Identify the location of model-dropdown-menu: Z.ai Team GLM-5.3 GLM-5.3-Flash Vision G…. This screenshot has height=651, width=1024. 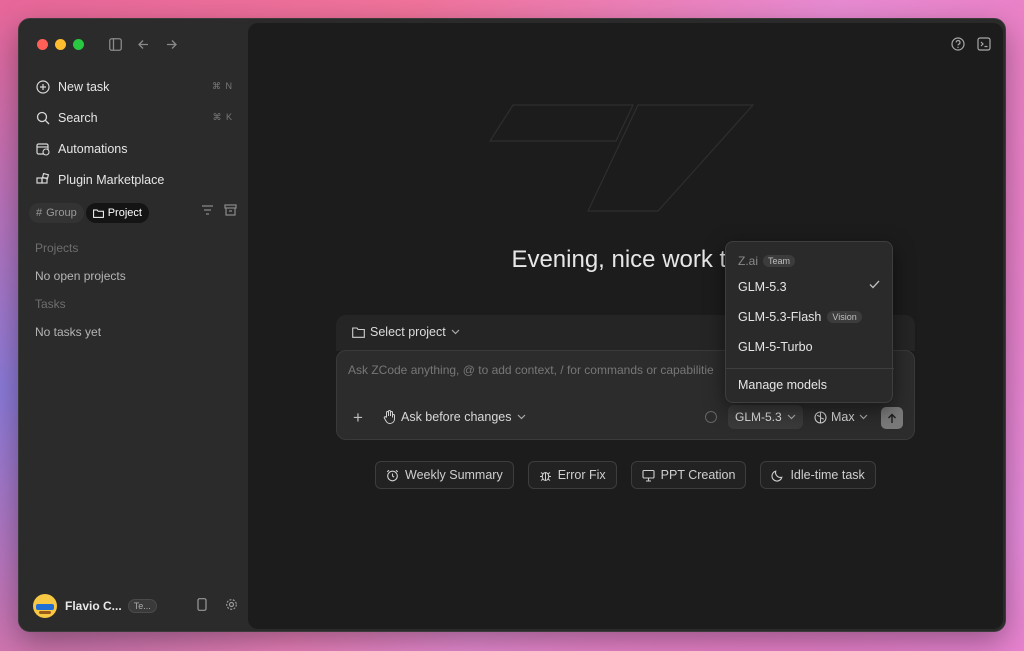
(809, 322).